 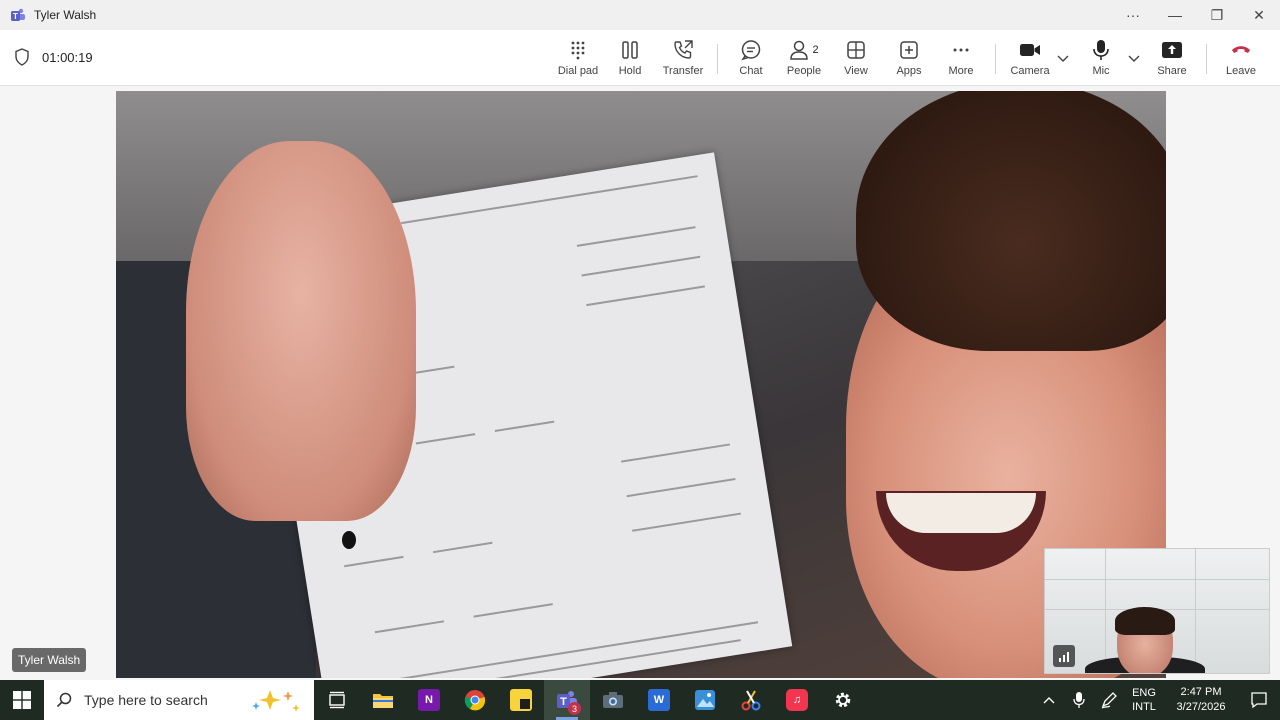 I want to click on sticky-notes-icon, so click(x=521, y=700).